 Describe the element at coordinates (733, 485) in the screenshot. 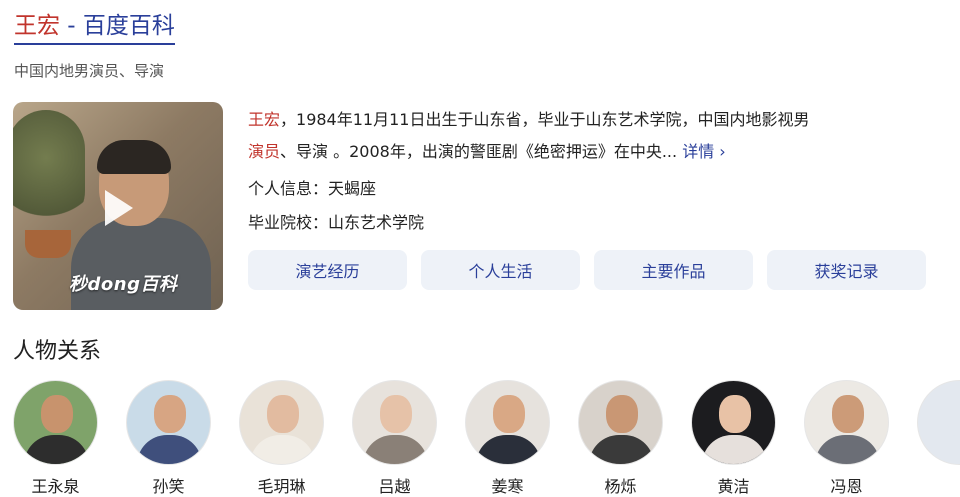

I see `relation-person-name: 黄洁` at that location.